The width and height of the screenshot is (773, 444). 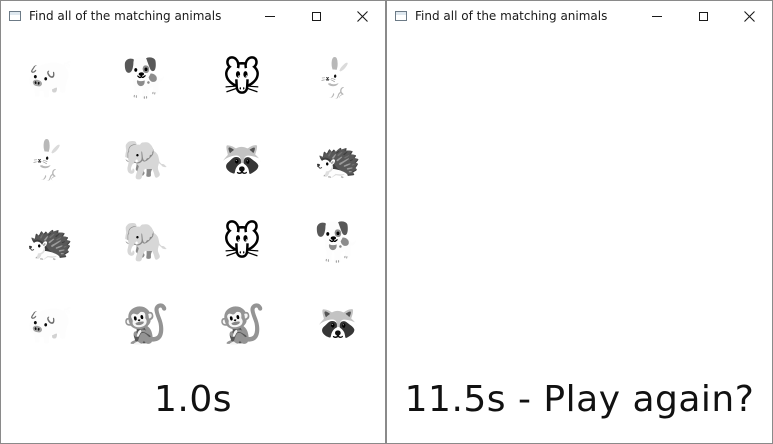 What do you see at coordinates (192, 399) in the screenshot?
I see `timer-text: 1.0s` at bounding box center [192, 399].